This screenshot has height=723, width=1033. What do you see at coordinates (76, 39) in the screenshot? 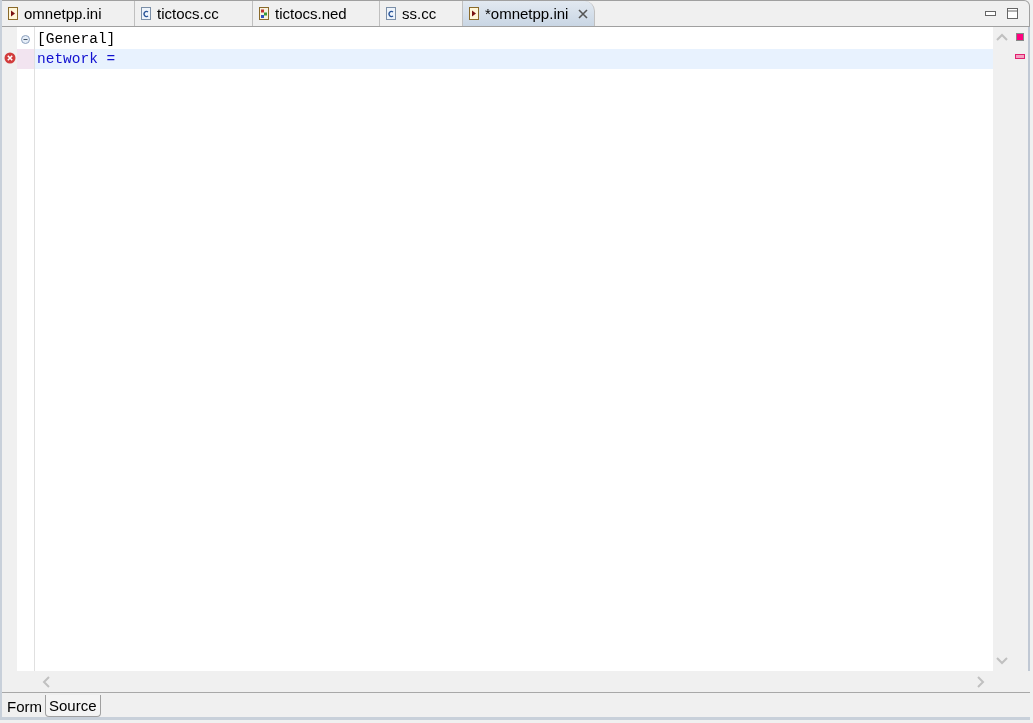
I see `section-header: [General]` at bounding box center [76, 39].